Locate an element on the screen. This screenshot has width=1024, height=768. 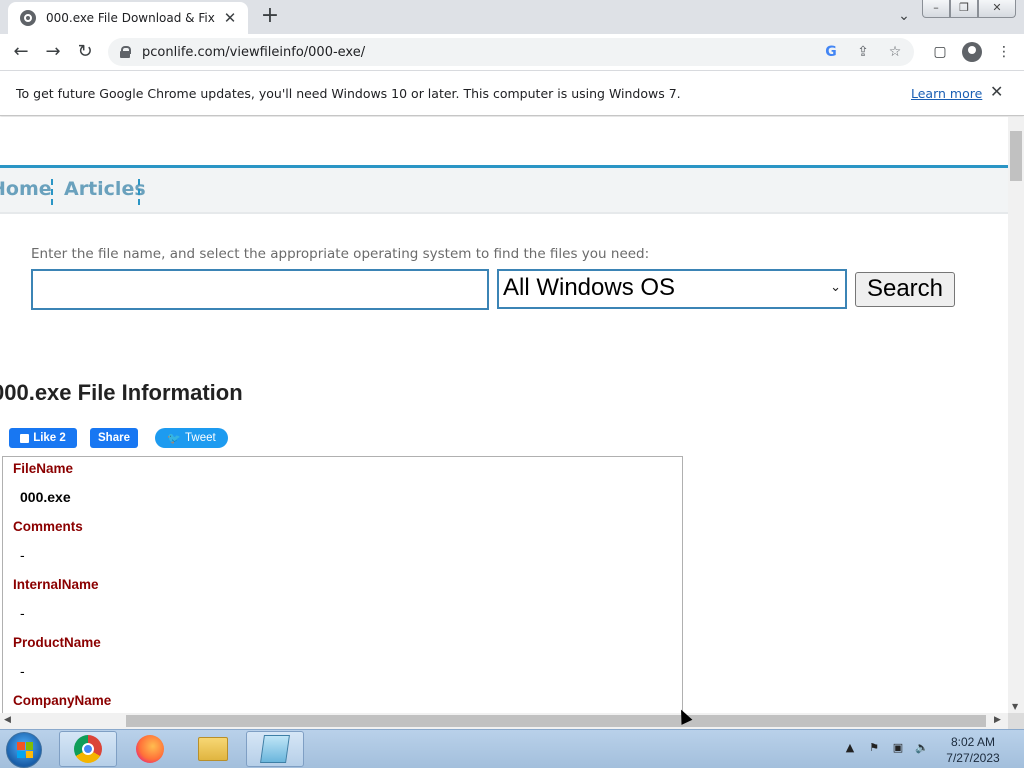
system-tray: ▲ ⚑ ▣ 🔈 is located at coordinates (886, 748).